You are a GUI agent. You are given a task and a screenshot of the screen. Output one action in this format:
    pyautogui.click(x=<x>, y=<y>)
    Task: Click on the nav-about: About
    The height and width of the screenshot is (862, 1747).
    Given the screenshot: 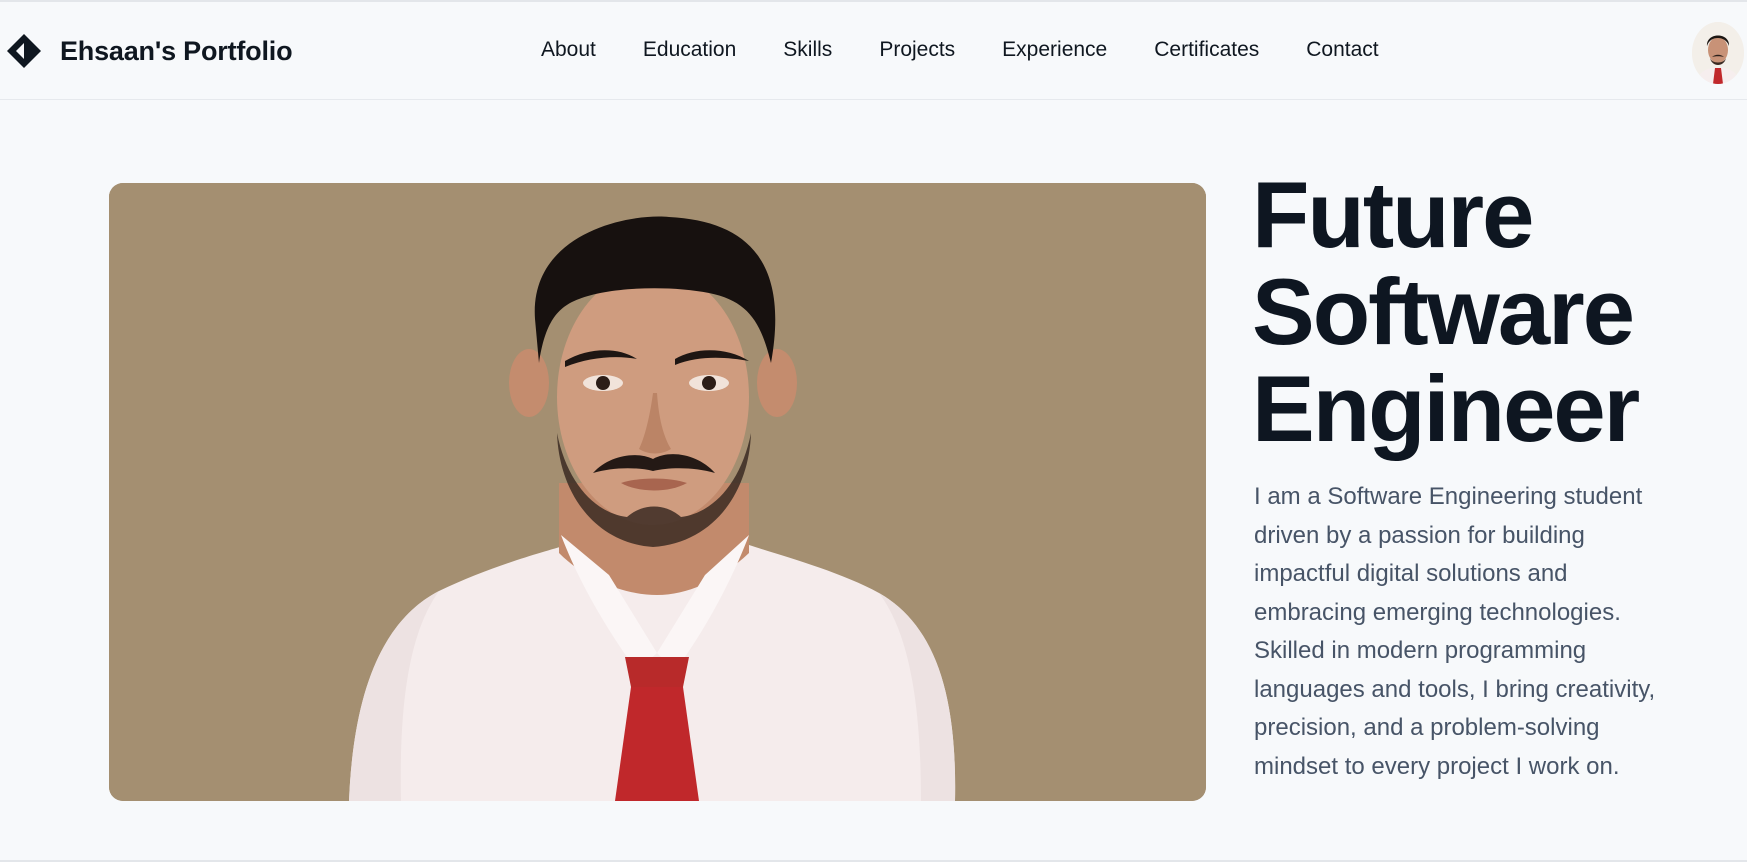 What is the action you would take?
    pyautogui.click(x=568, y=52)
    